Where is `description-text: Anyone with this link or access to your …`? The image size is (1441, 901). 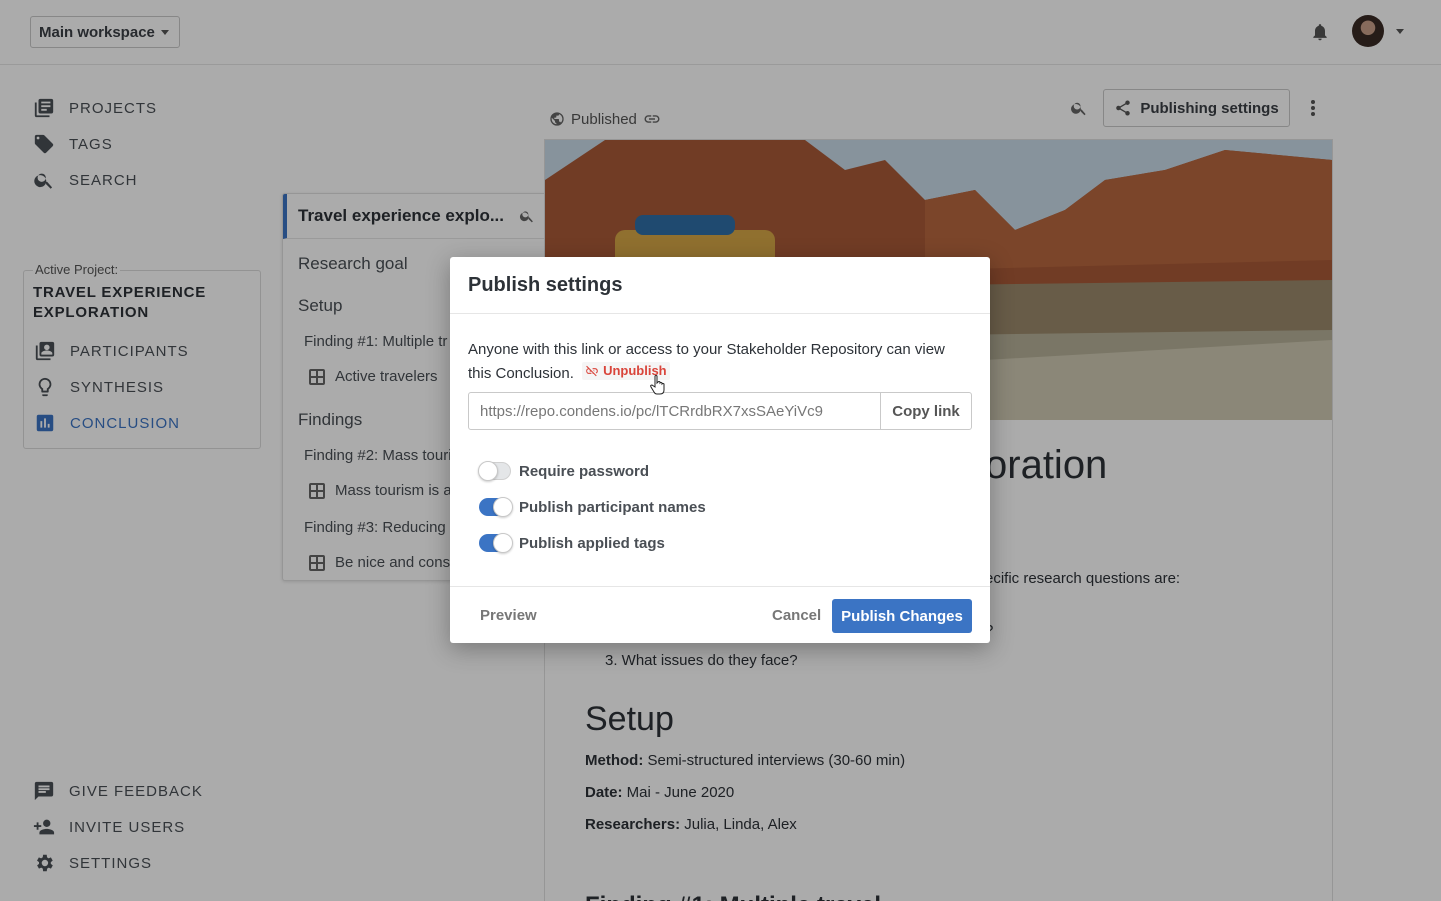 description-text: Anyone with this link or access to your … is located at coordinates (706, 361).